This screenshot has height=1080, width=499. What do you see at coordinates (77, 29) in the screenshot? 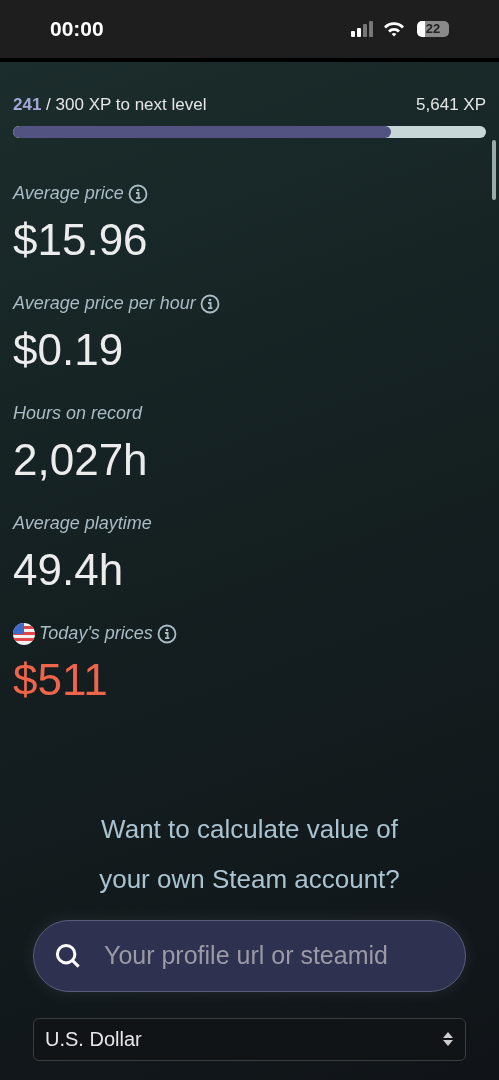
I see `clock-time: 00:00` at bounding box center [77, 29].